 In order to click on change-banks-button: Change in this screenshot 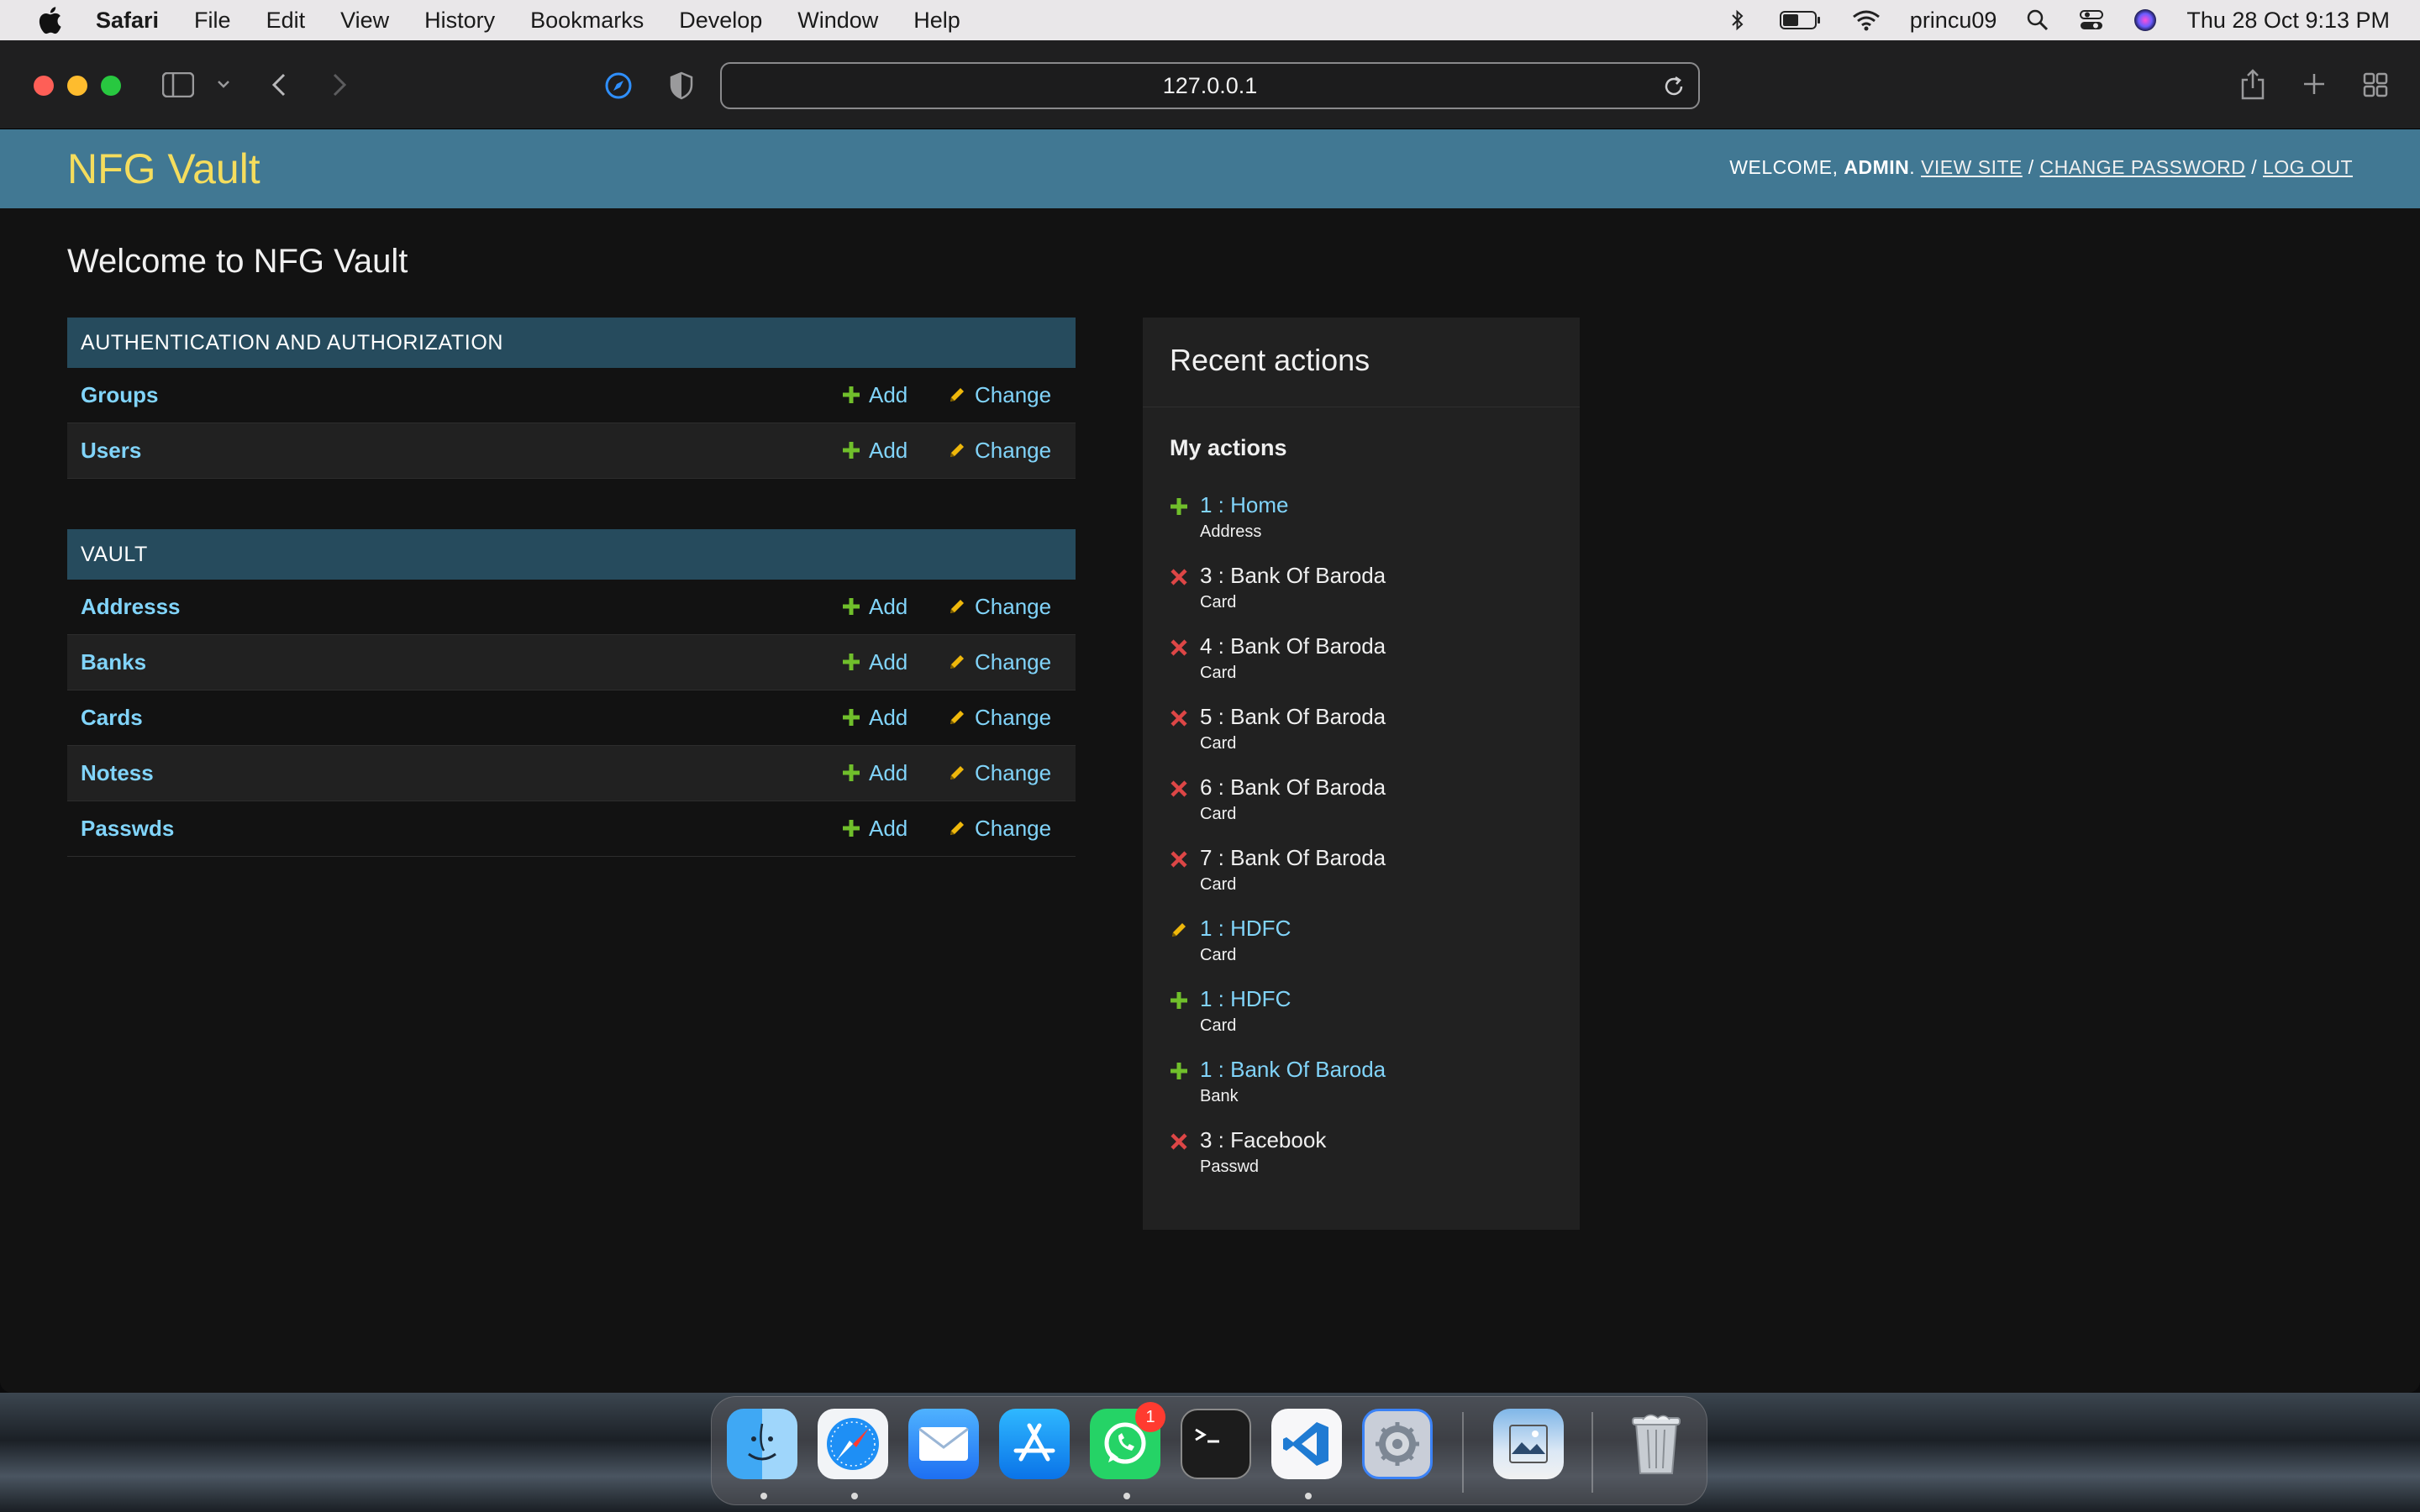, I will do `click(999, 662)`.